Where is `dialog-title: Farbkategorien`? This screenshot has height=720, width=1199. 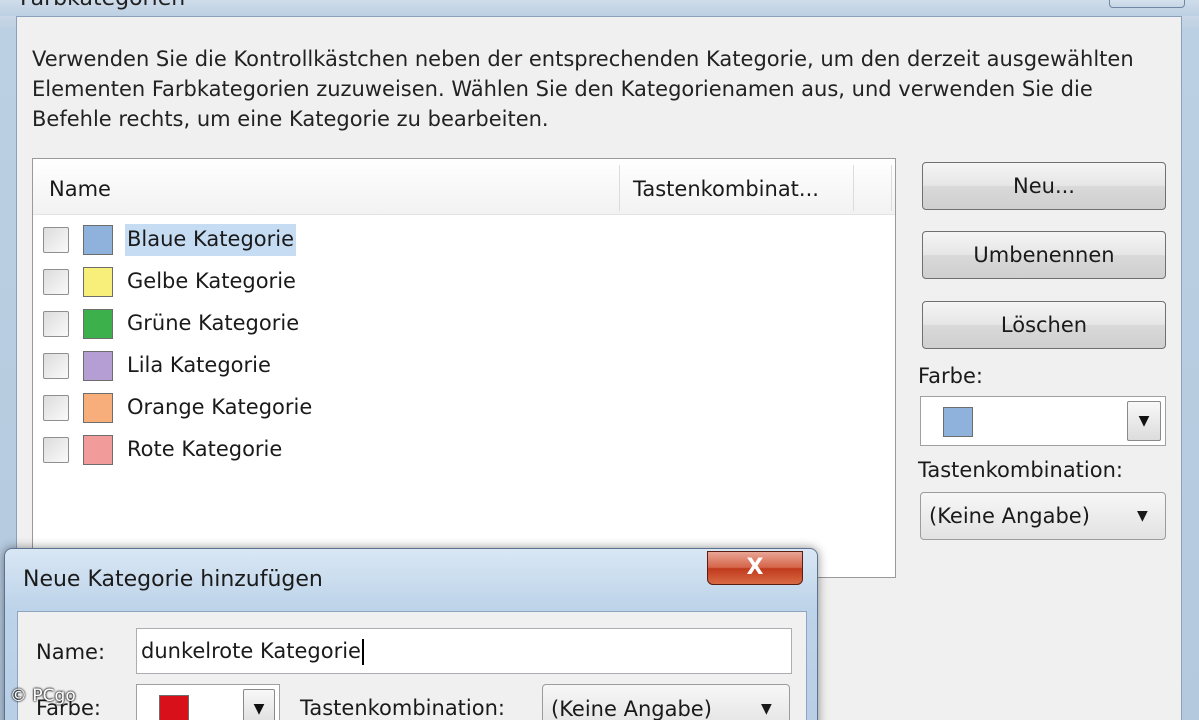 dialog-title: Farbkategorien is located at coordinates (102, 5).